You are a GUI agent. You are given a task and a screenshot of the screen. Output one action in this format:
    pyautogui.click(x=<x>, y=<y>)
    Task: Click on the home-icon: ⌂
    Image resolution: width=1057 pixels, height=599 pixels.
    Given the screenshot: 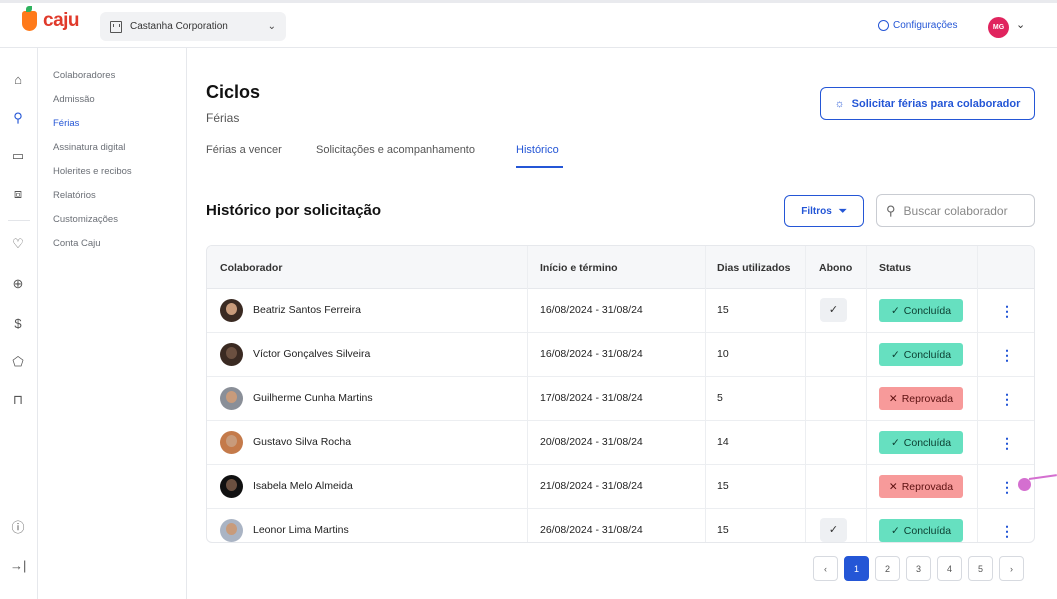 What is the action you would take?
    pyautogui.click(x=18, y=80)
    